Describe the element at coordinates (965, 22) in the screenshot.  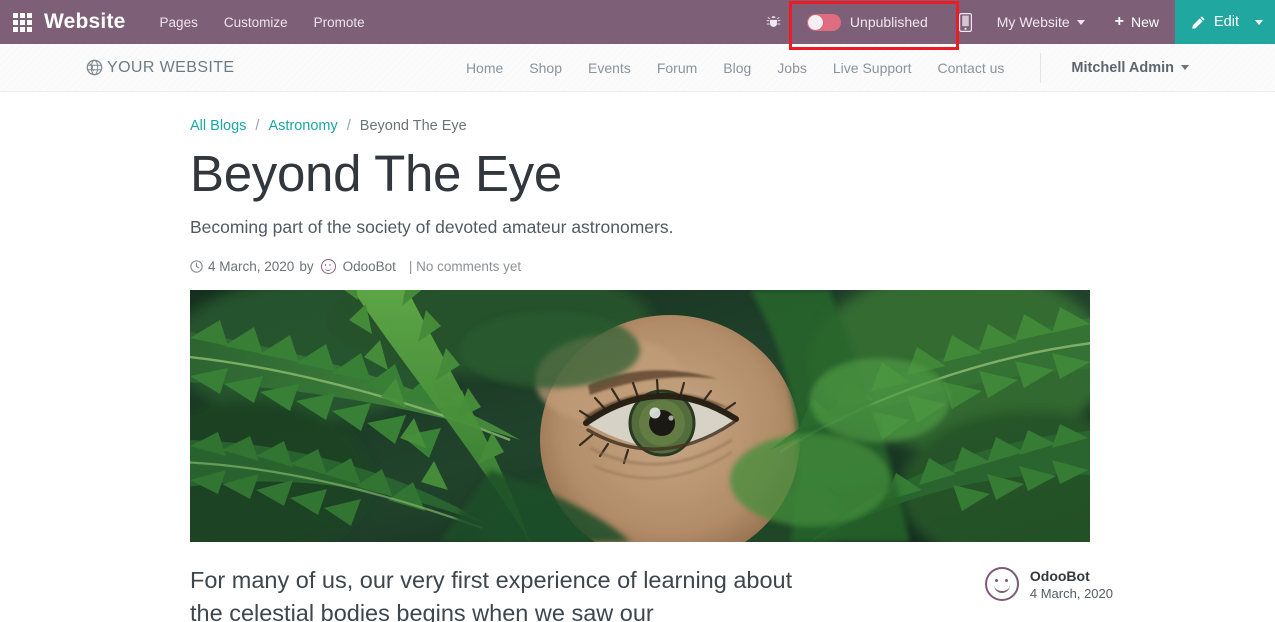
I see `mobile-preview-icon` at that location.